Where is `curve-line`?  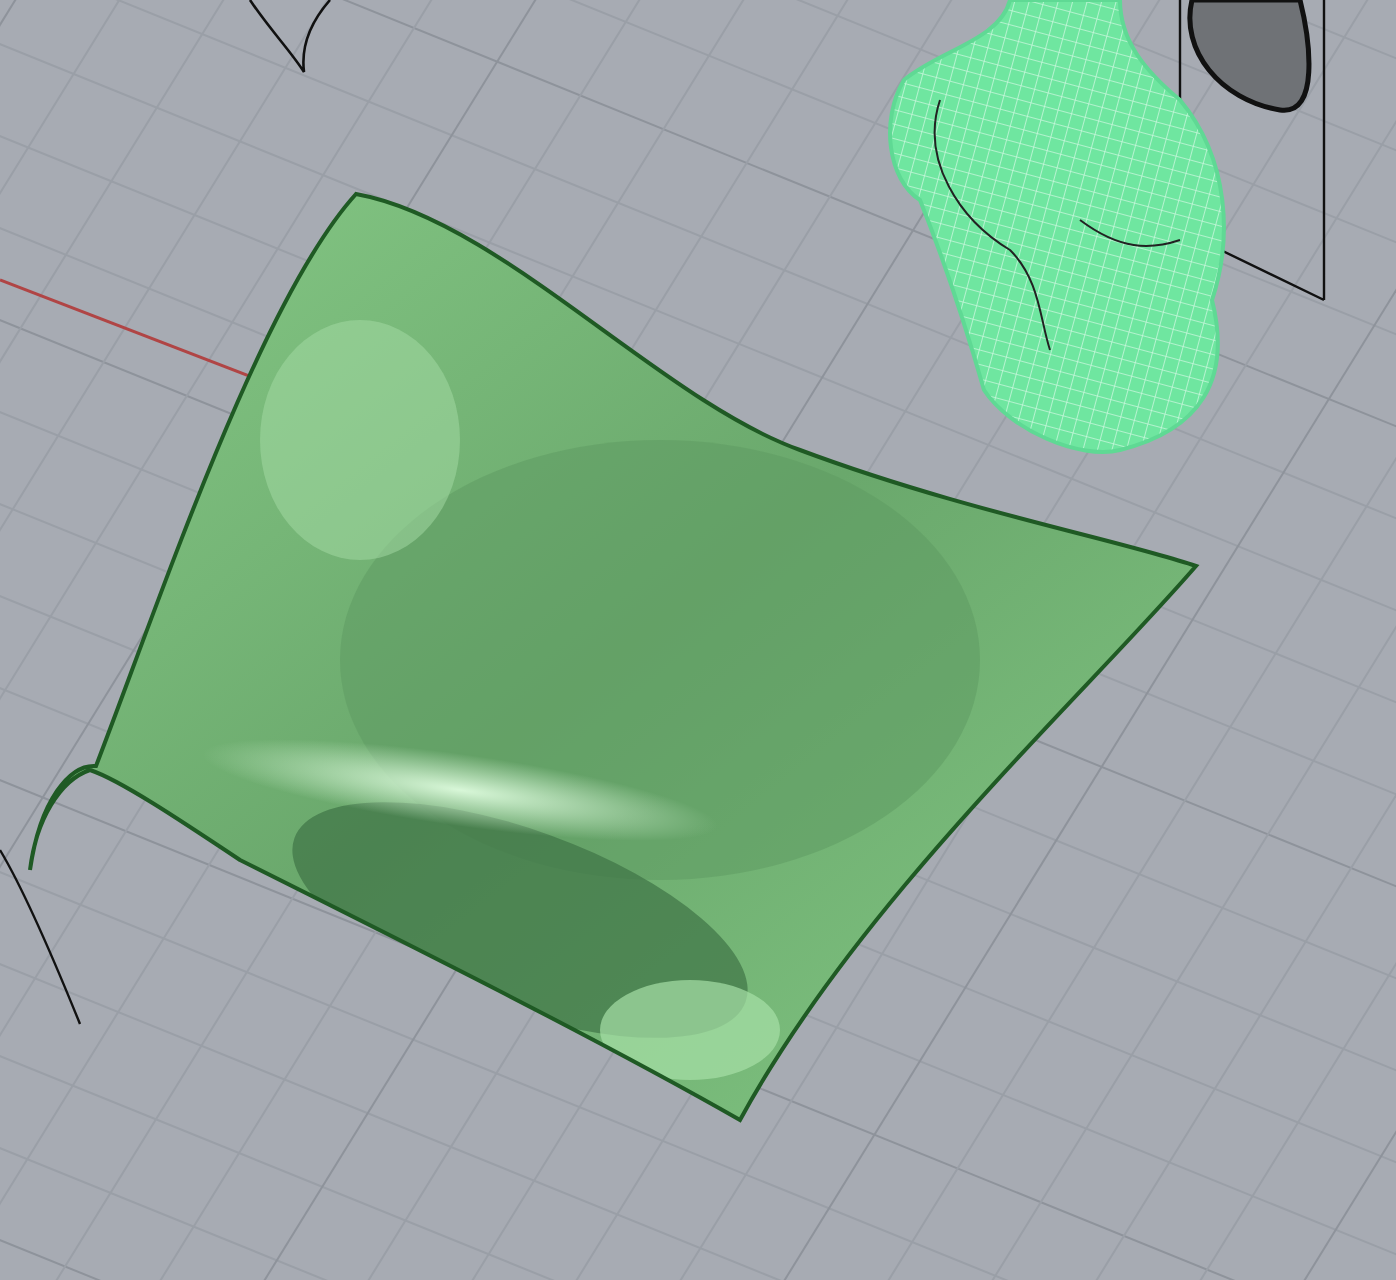
curve-line is located at coordinates (289, 37).